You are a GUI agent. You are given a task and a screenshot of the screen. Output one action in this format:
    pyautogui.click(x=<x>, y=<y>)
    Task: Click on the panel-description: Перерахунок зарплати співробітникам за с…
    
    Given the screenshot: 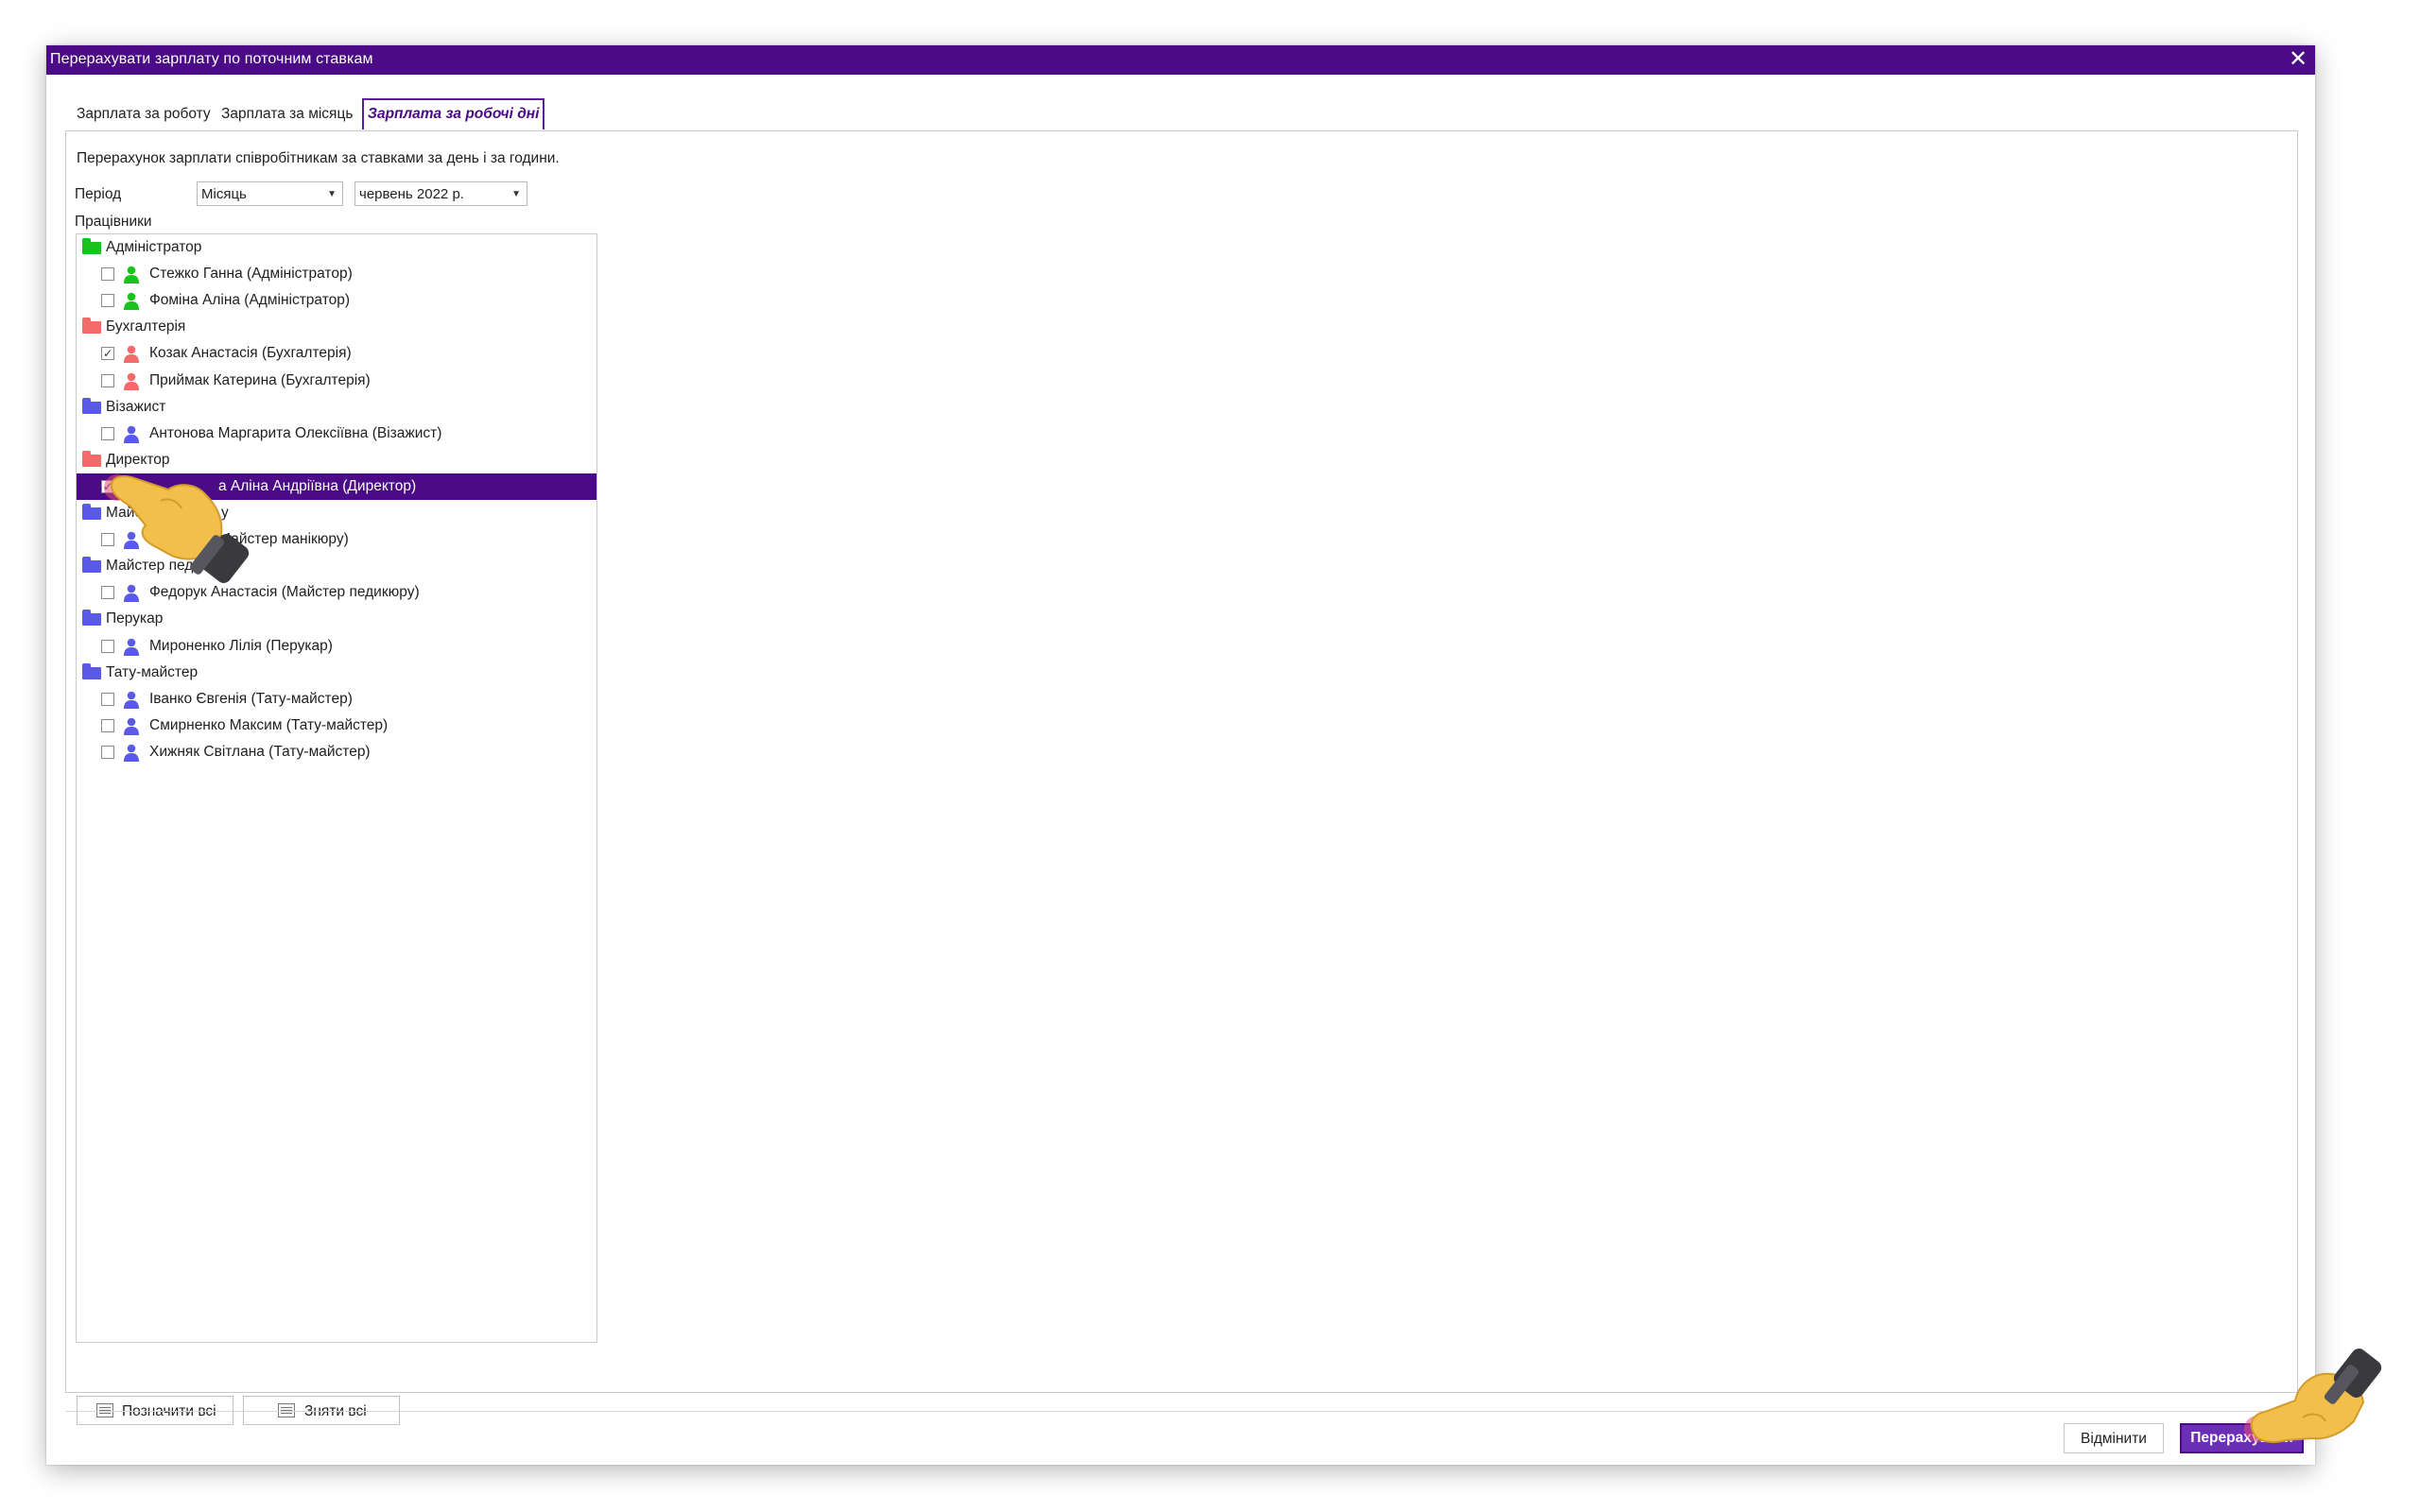 What is the action you would take?
    pyautogui.click(x=318, y=158)
    